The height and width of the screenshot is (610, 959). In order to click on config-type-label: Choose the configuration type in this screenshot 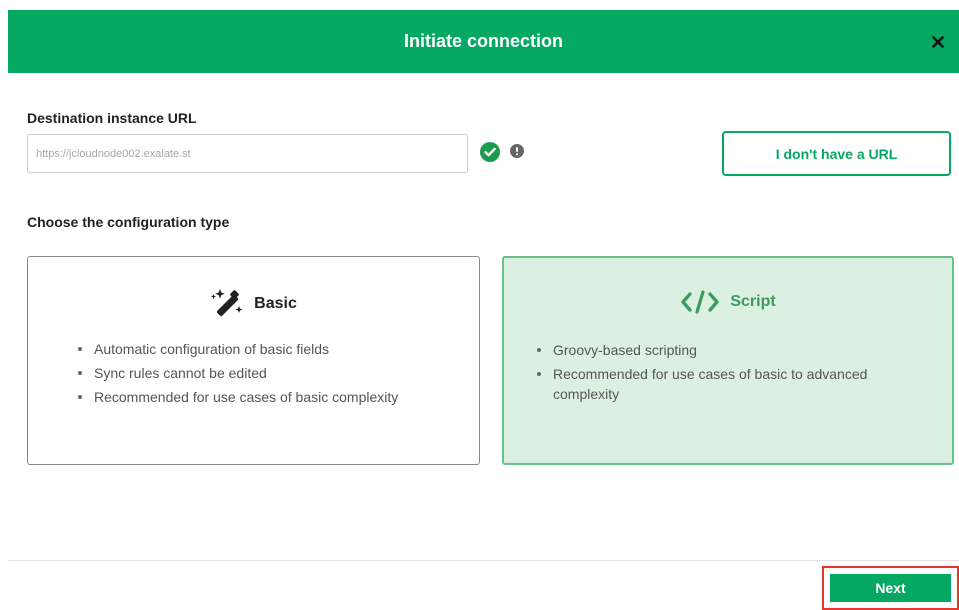, I will do `click(128, 222)`.